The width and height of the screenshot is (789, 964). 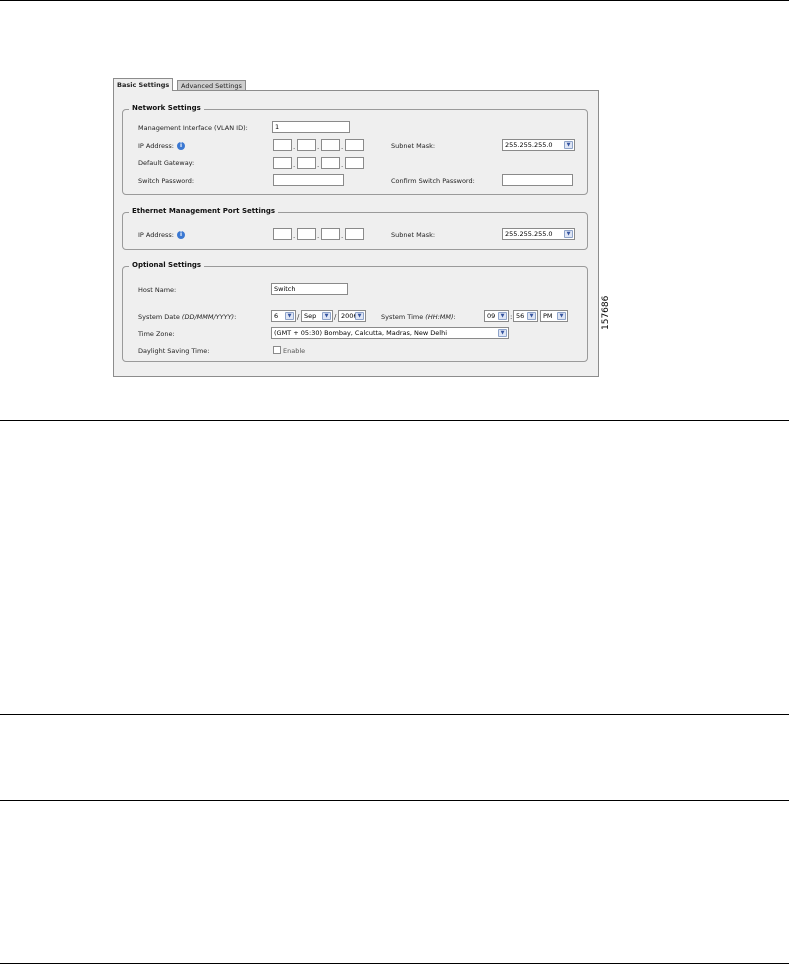 I want to click on mgmt-interface-input: 1, so click(x=311, y=127).